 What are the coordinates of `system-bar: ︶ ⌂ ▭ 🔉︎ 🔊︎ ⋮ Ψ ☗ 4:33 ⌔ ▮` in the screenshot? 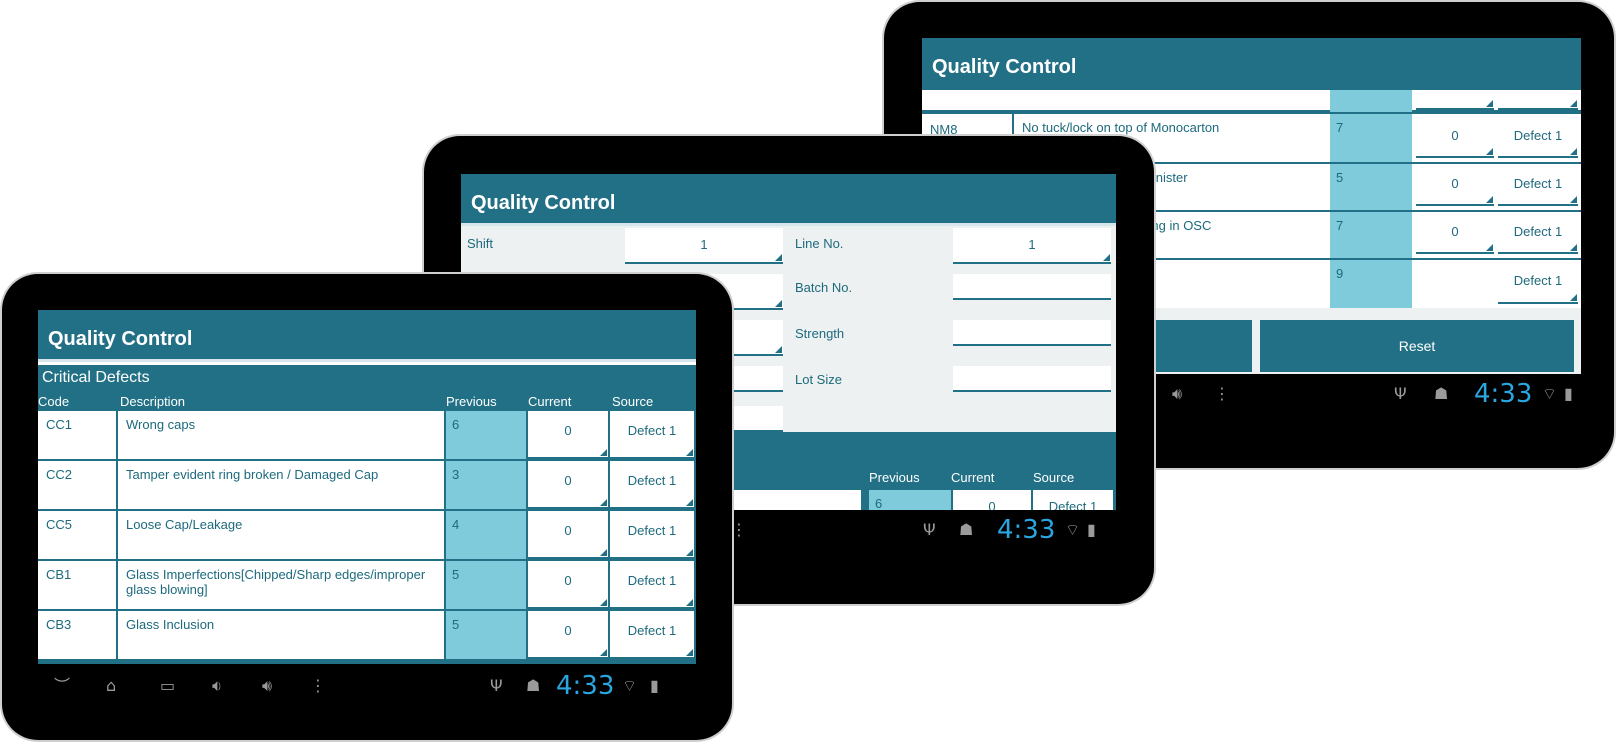 It's located at (367, 686).